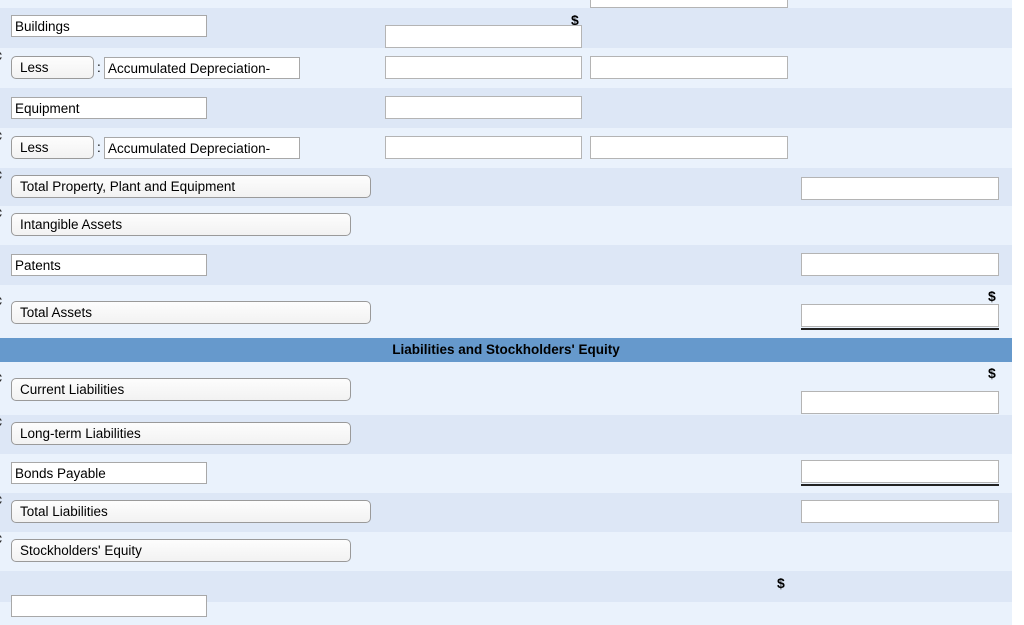 This screenshot has height=625, width=1024. What do you see at coordinates (181, 224) in the screenshot?
I see `category-select: Intangible Assets` at bounding box center [181, 224].